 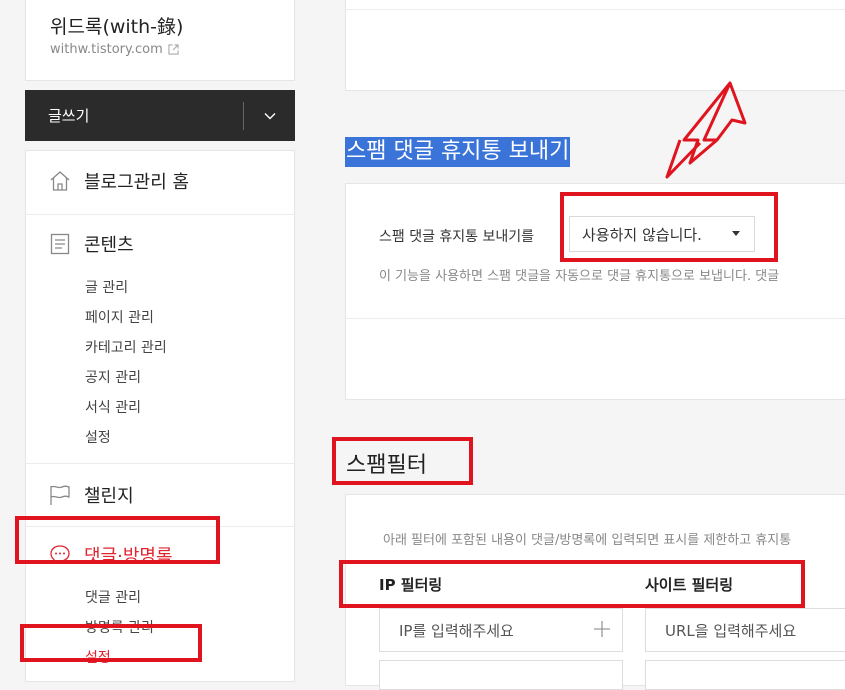 I want to click on url-input-placeholder: URL을 입력해주세요, so click(x=731, y=630).